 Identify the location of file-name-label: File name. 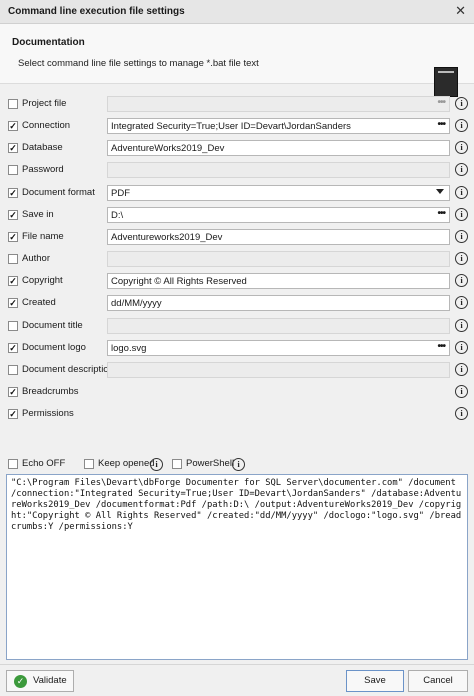
(43, 236).